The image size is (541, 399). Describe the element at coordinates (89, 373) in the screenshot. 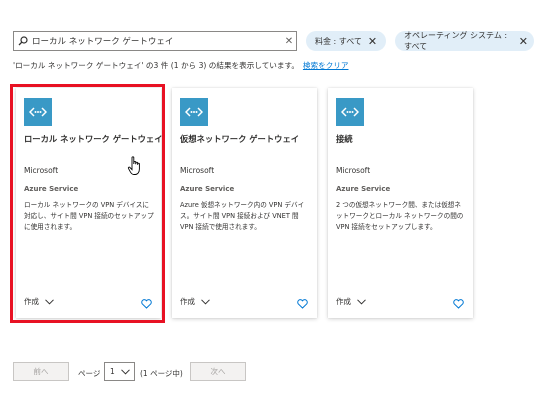

I see `page-label: ページ` at that location.